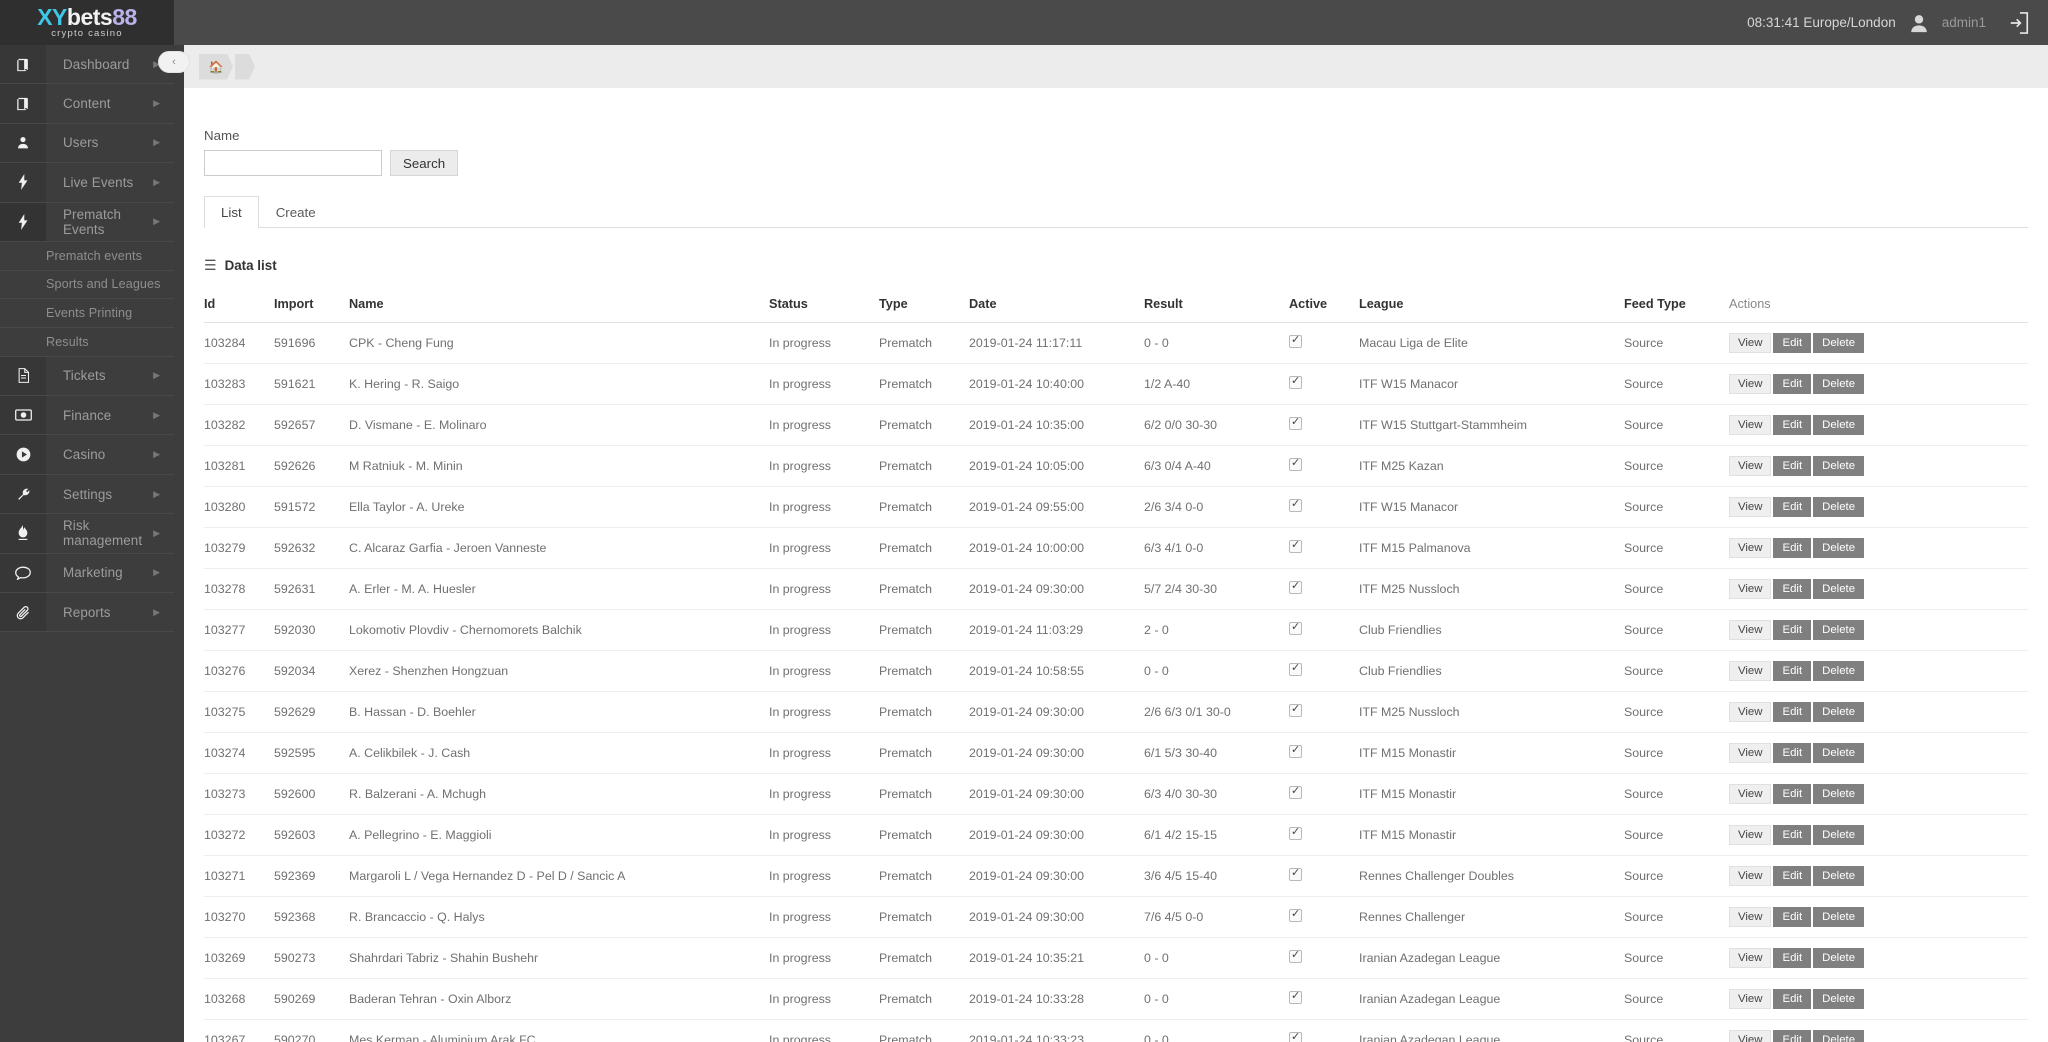 The image size is (2048, 1042). What do you see at coordinates (216, 66) in the screenshot?
I see `home-icon: 🏠` at bounding box center [216, 66].